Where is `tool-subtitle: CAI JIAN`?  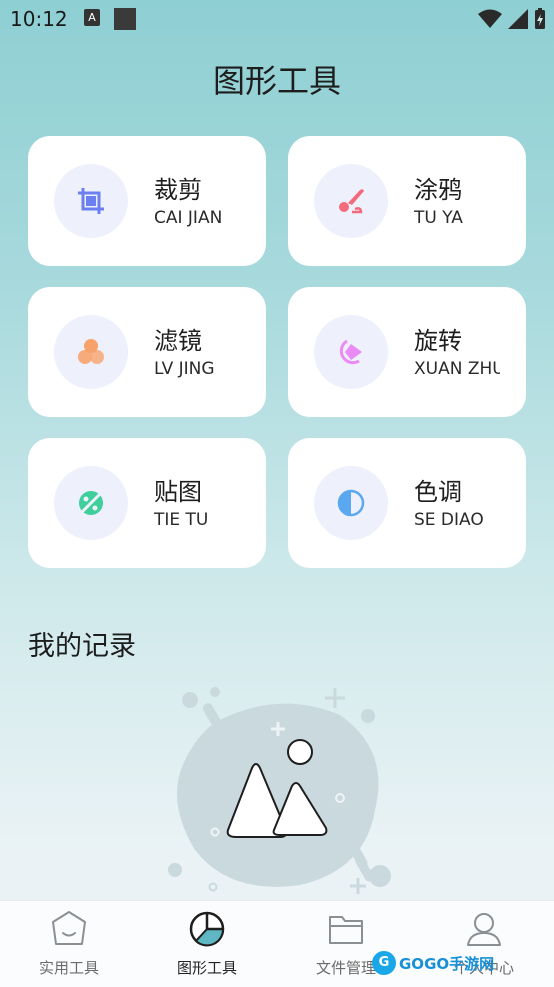
tool-subtitle: CAI JIAN is located at coordinates (188, 218).